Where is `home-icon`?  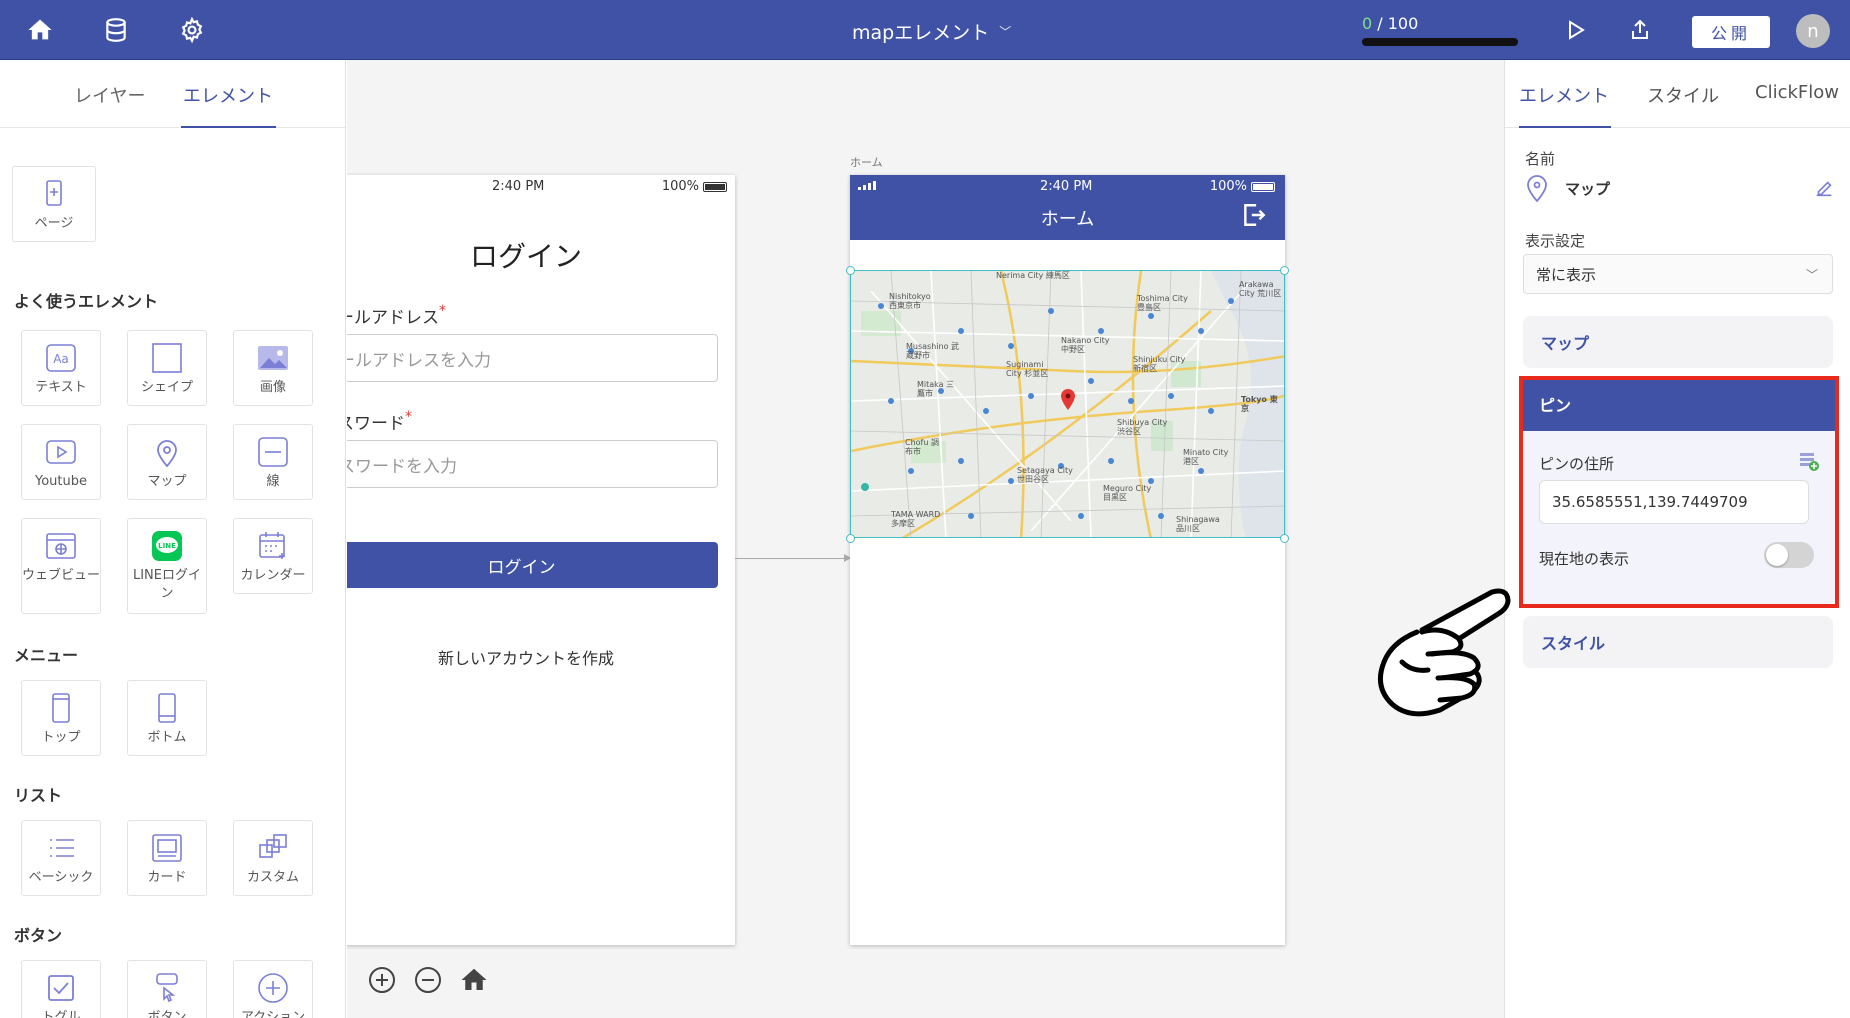 home-icon is located at coordinates (40, 30).